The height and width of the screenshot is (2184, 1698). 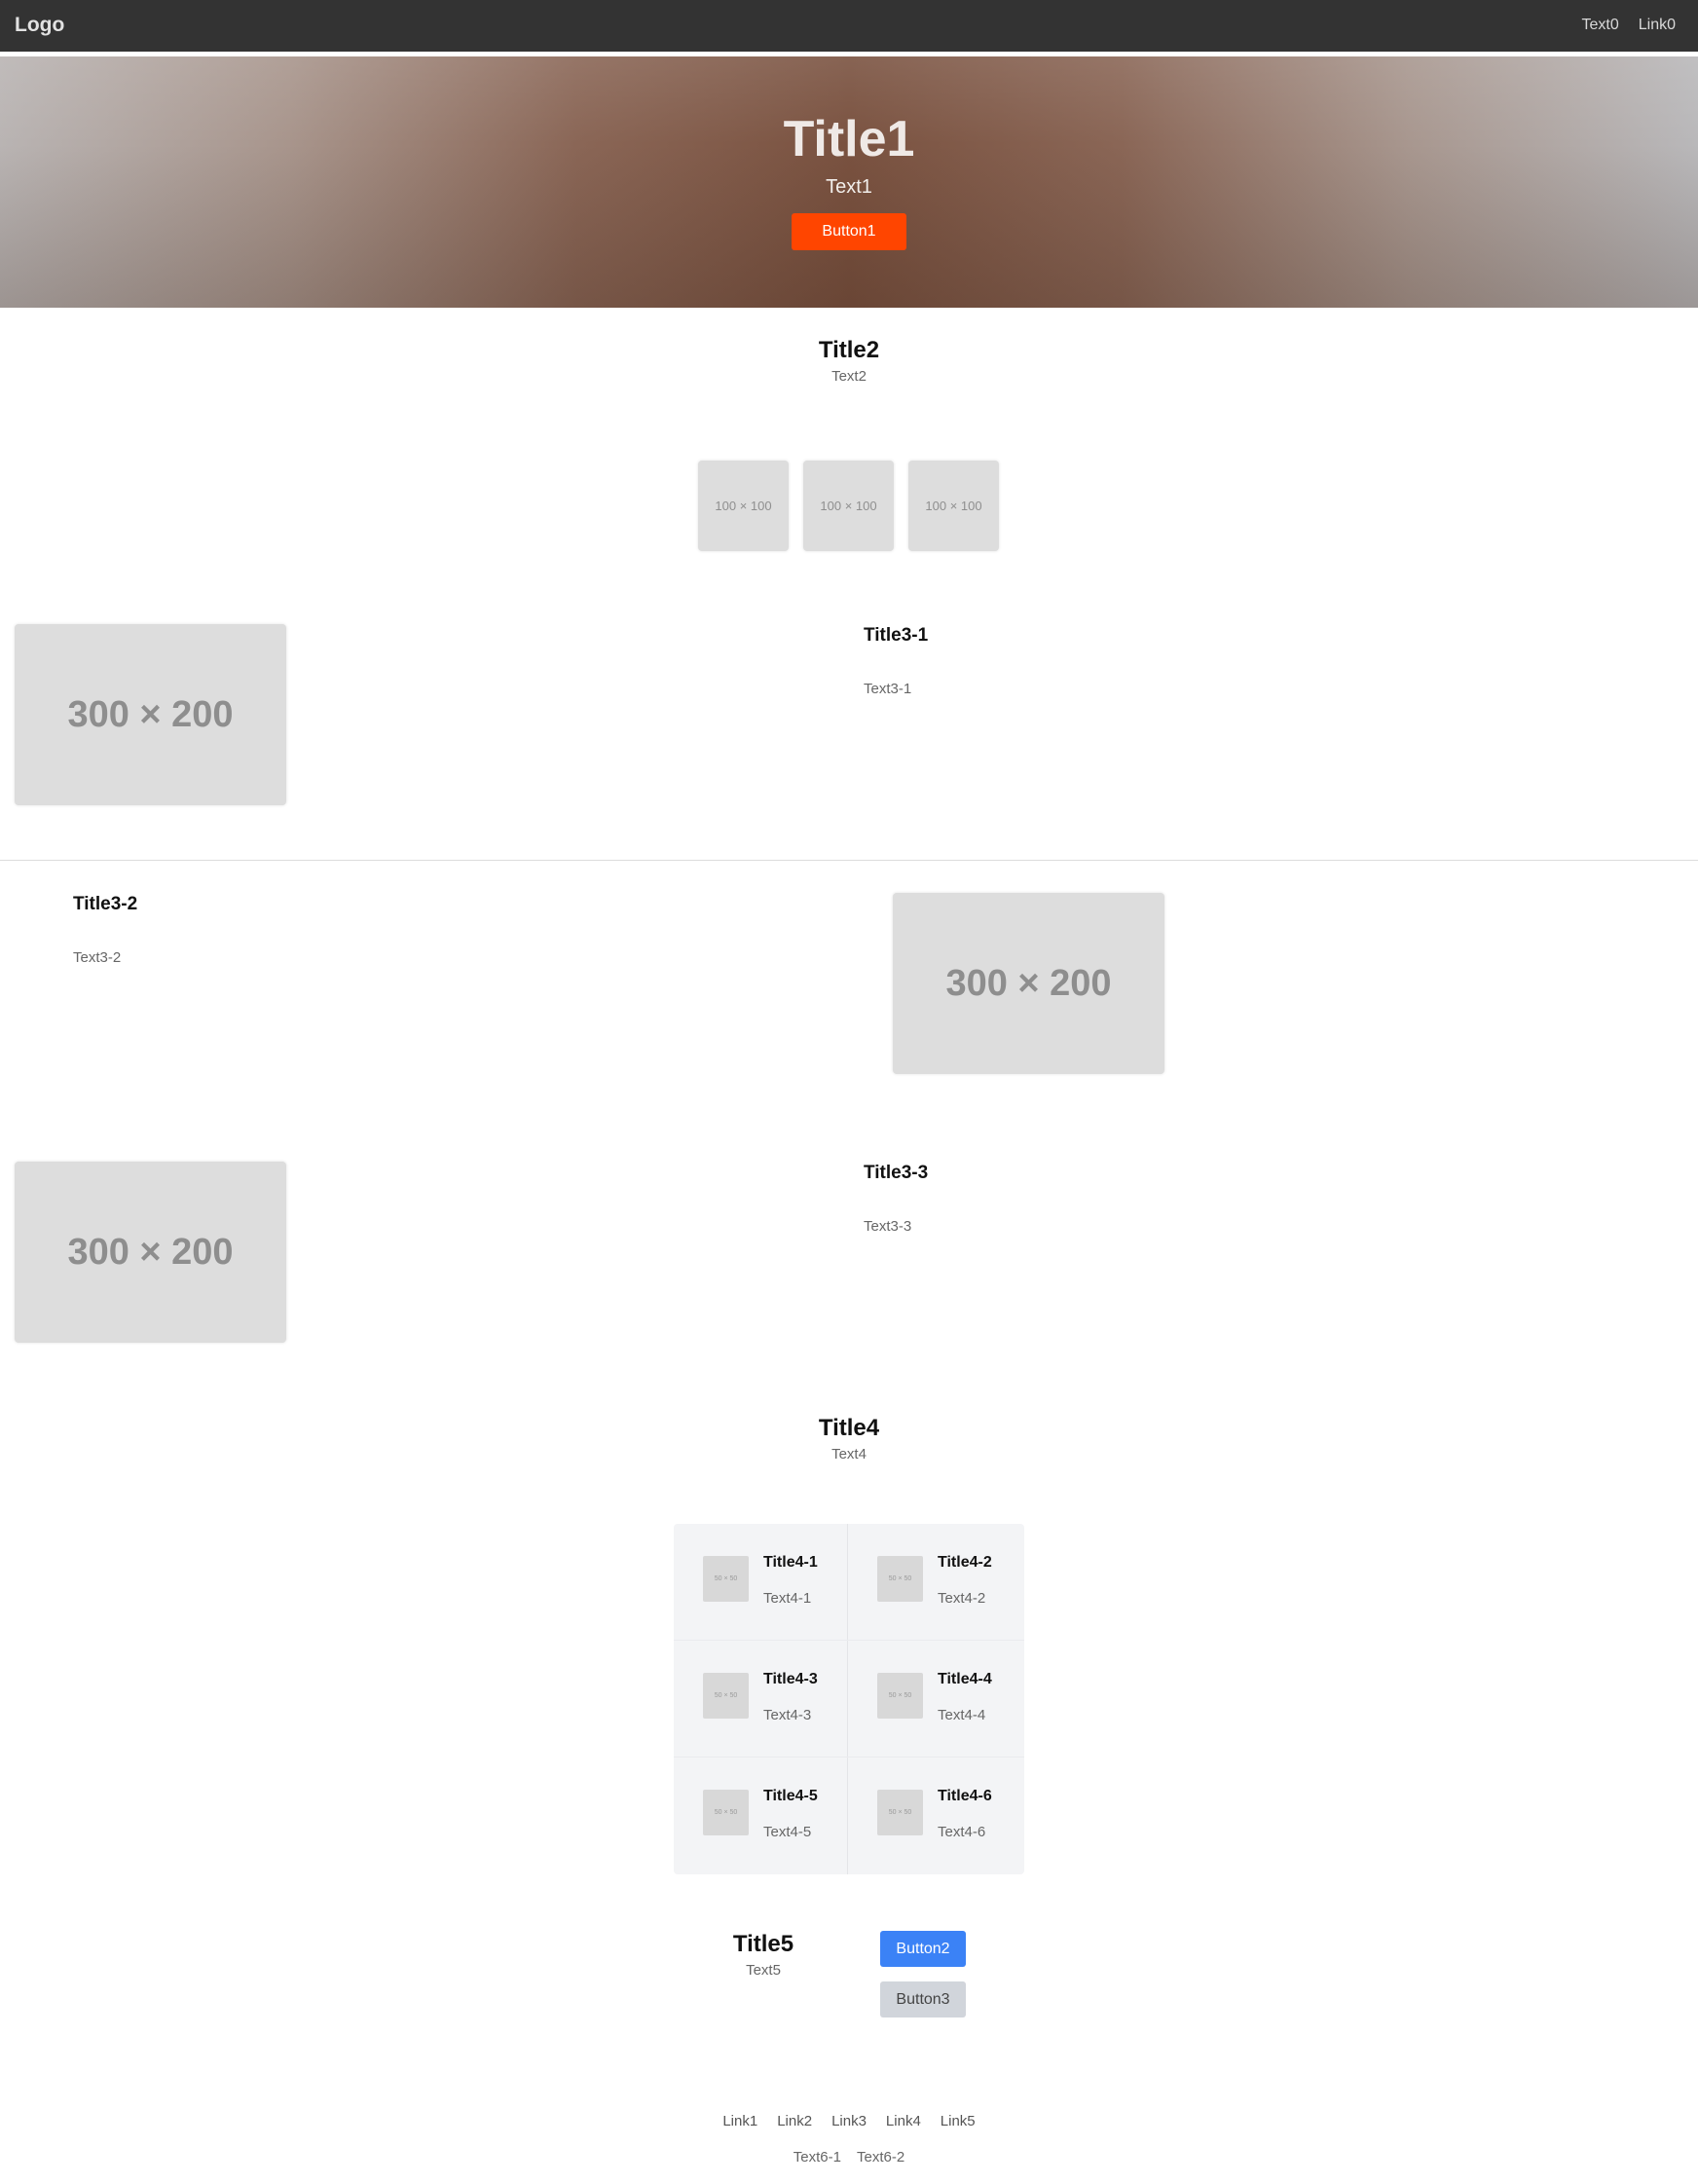 What do you see at coordinates (790, 1562) in the screenshot?
I see `item-title: Title4-1` at bounding box center [790, 1562].